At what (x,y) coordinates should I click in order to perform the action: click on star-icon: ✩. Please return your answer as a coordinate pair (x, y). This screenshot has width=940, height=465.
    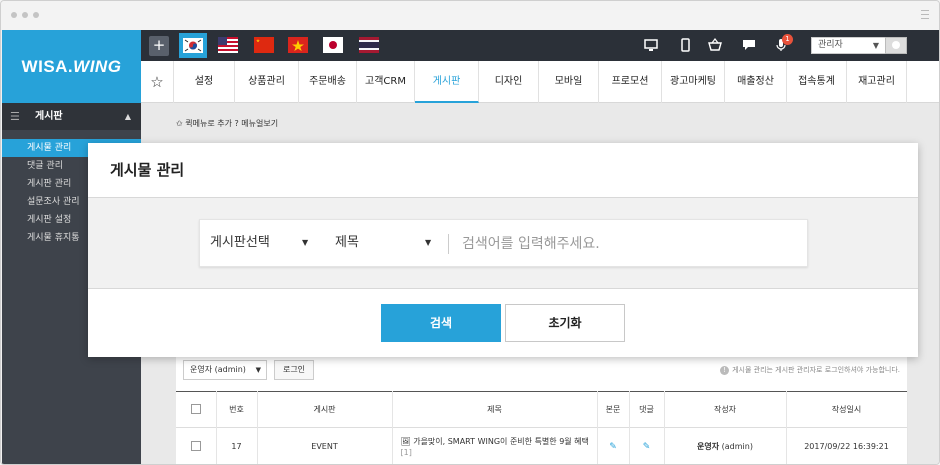
    Looking at the image, I should click on (179, 123).